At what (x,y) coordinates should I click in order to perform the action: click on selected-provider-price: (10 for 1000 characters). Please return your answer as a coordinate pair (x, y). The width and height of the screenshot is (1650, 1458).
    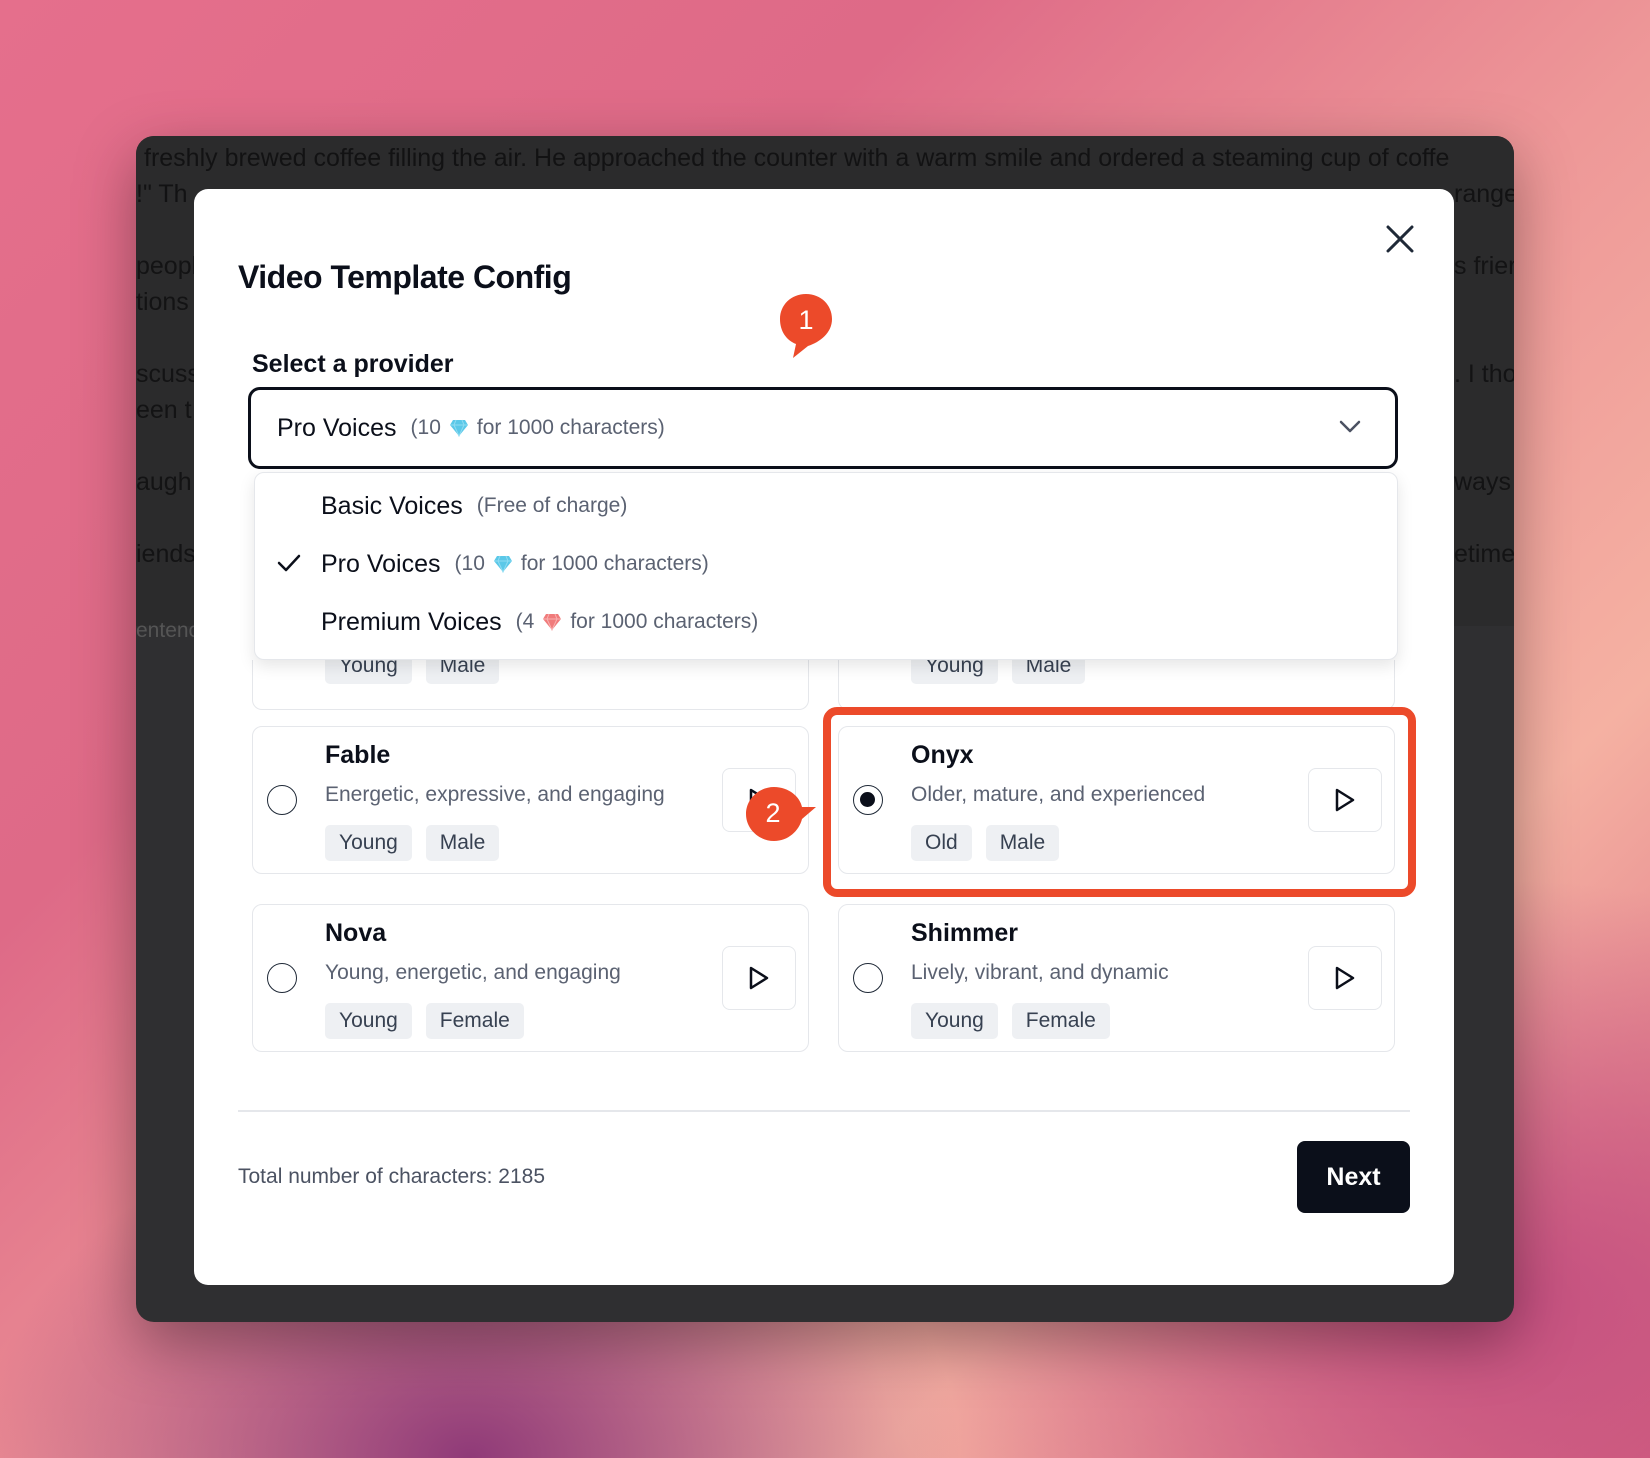
    Looking at the image, I should click on (538, 428).